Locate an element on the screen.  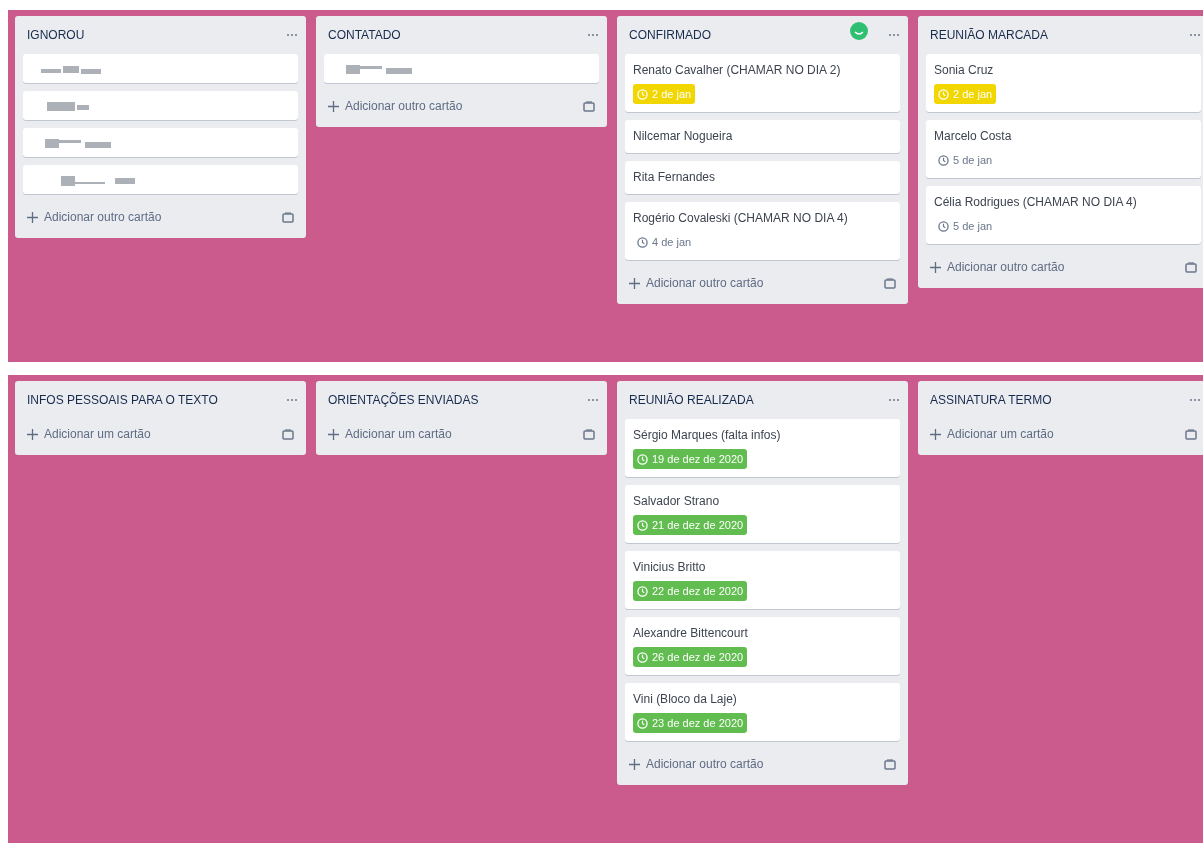
card-title: Marcelo Costa is located at coordinates (973, 136).